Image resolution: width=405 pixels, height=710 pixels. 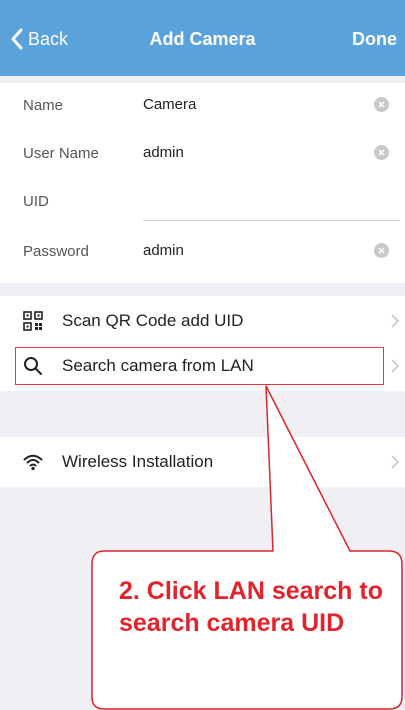 I want to click on chevron-left-icon, so click(x=17, y=39).